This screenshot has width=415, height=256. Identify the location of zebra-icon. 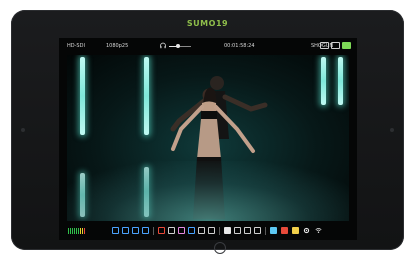
(171, 230).